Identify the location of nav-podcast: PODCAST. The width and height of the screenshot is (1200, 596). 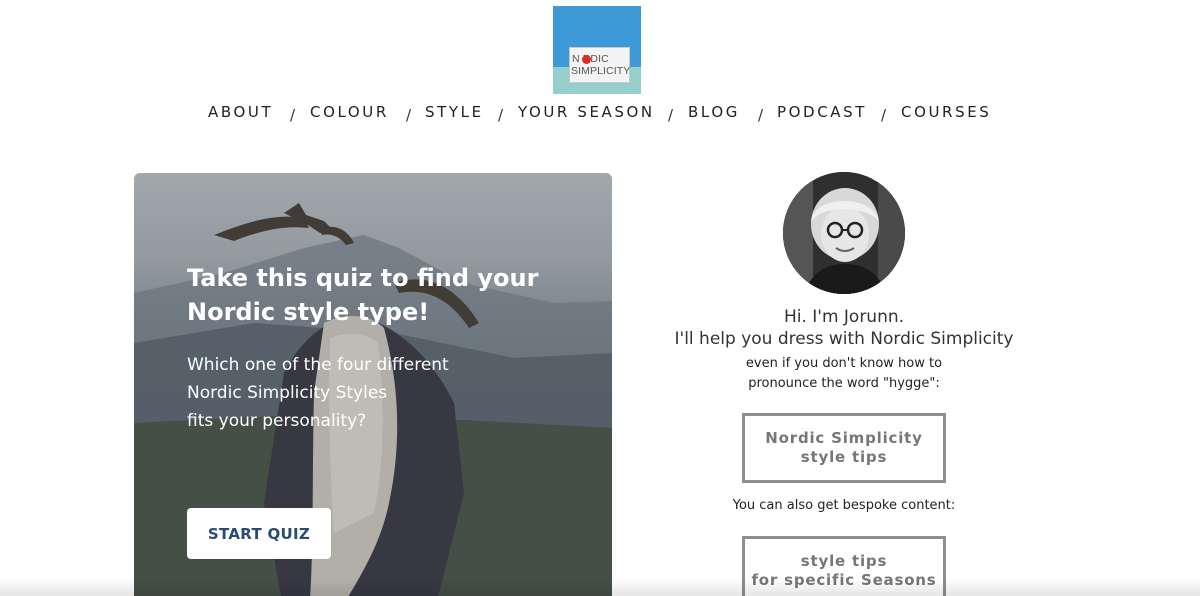
(822, 112).